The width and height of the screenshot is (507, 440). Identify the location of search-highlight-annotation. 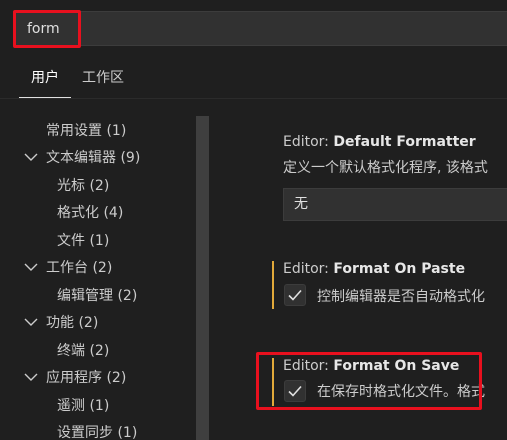
(47, 29).